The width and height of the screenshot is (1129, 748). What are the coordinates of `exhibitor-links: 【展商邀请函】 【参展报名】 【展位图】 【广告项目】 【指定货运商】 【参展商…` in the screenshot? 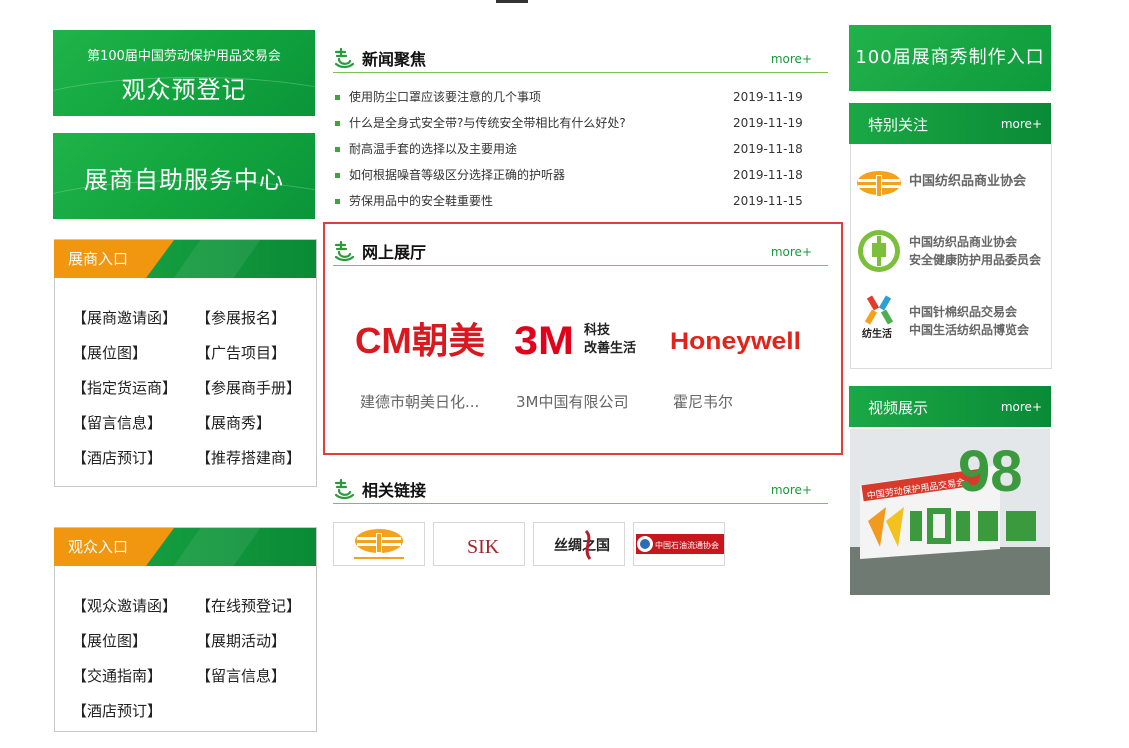 It's located at (185, 380).